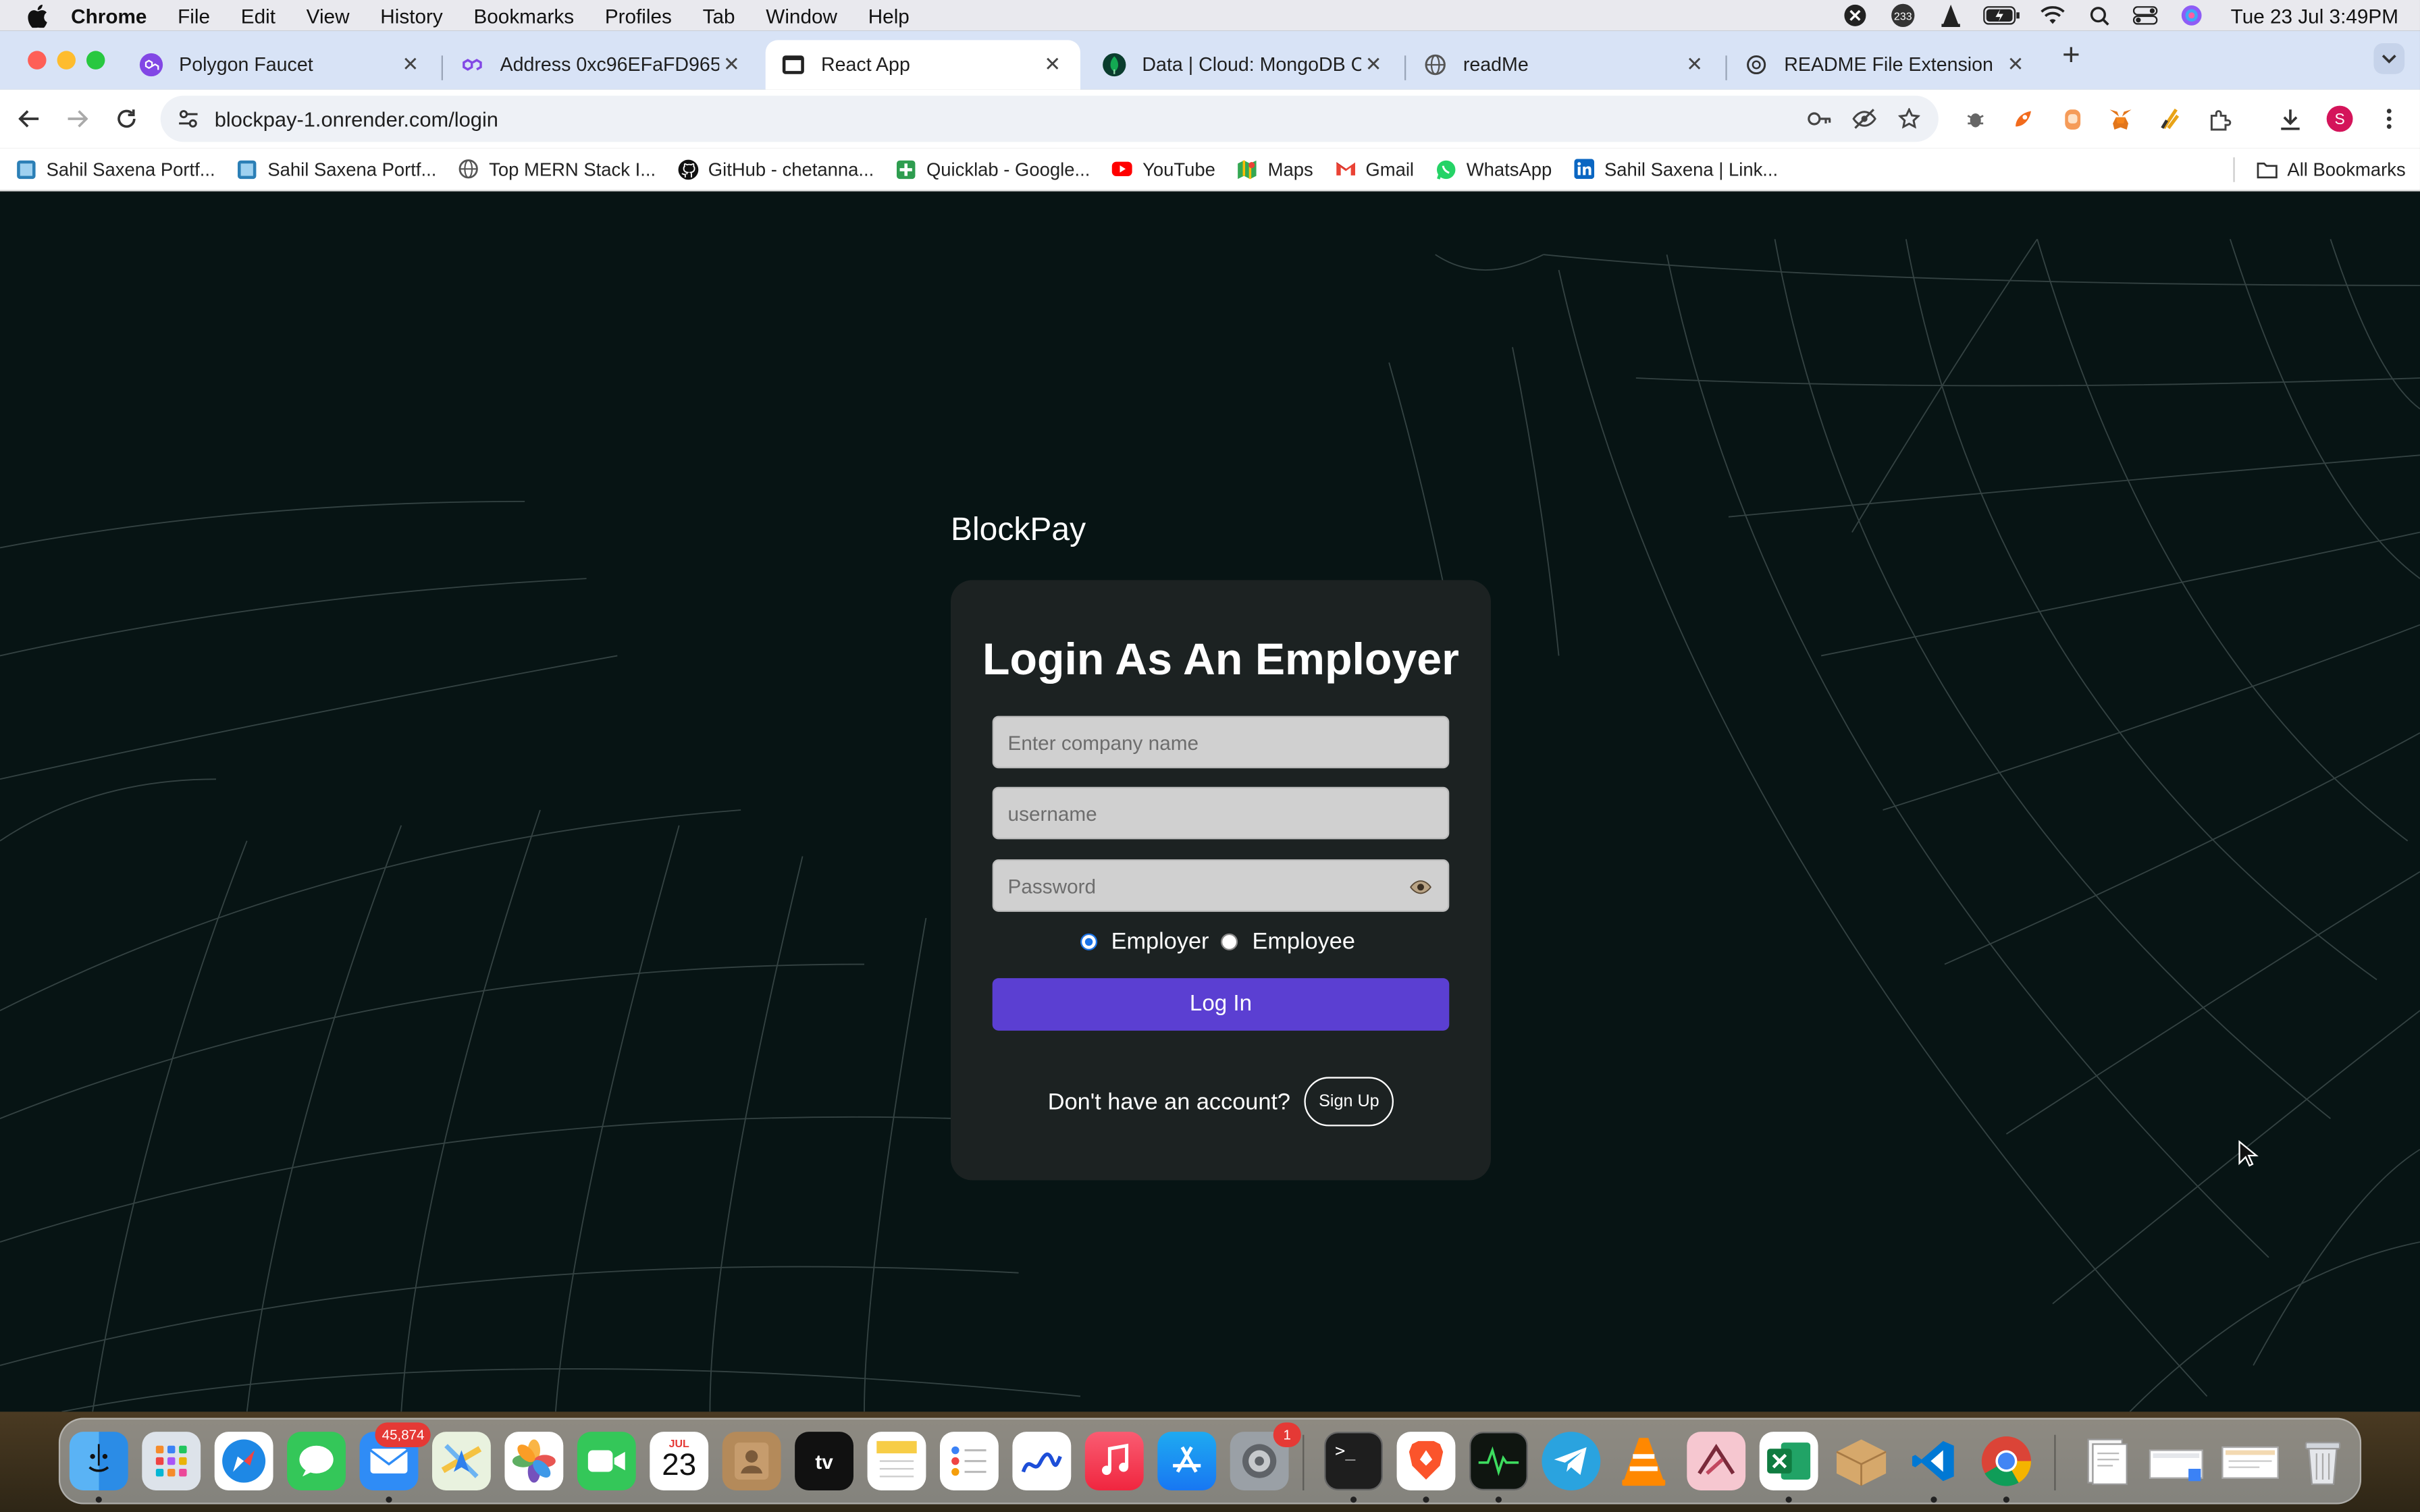 Image resolution: width=2420 pixels, height=1512 pixels. I want to click on close-window-button, so click(37, 60).